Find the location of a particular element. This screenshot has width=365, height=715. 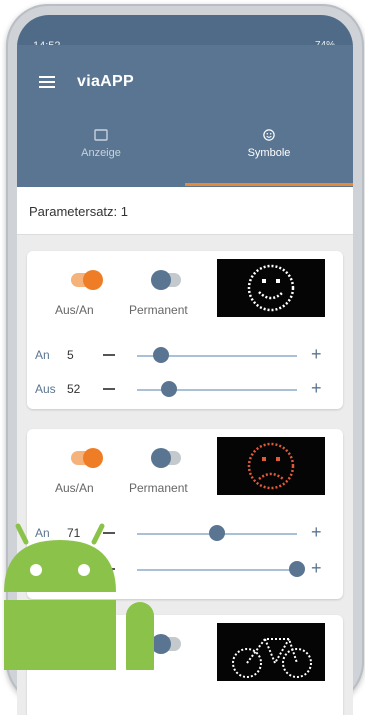

on-label: An is located at coordinates (42, 355).